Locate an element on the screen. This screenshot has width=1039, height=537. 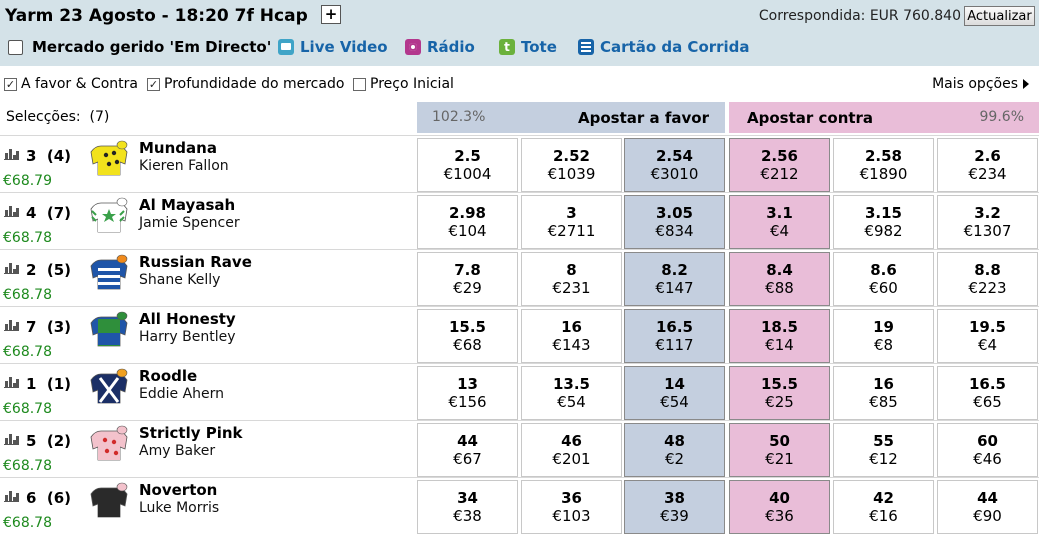
available-amount: €4 is located at coordinates (779, 231).